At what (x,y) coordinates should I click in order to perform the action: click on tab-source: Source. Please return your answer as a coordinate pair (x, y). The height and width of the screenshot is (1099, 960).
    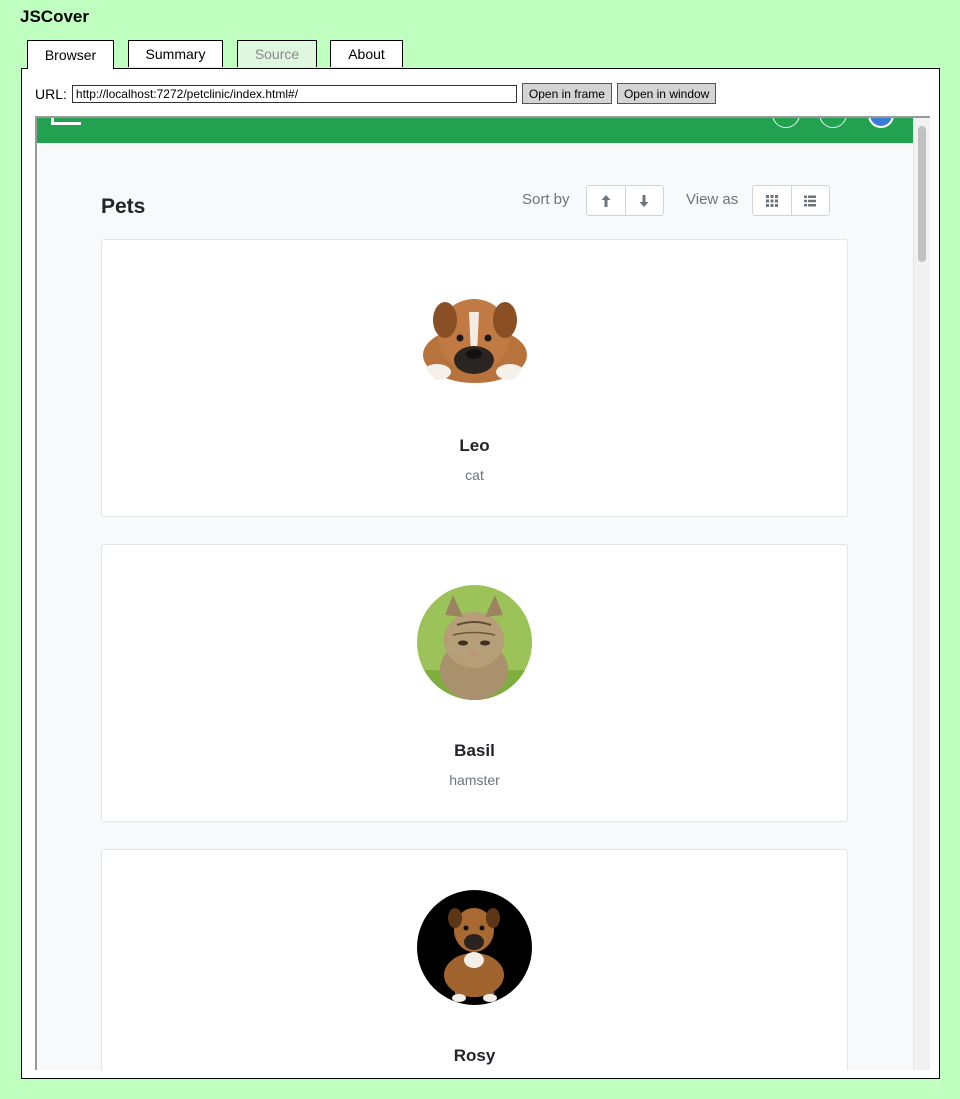
    Looking at the image, I should click on (277, 53).